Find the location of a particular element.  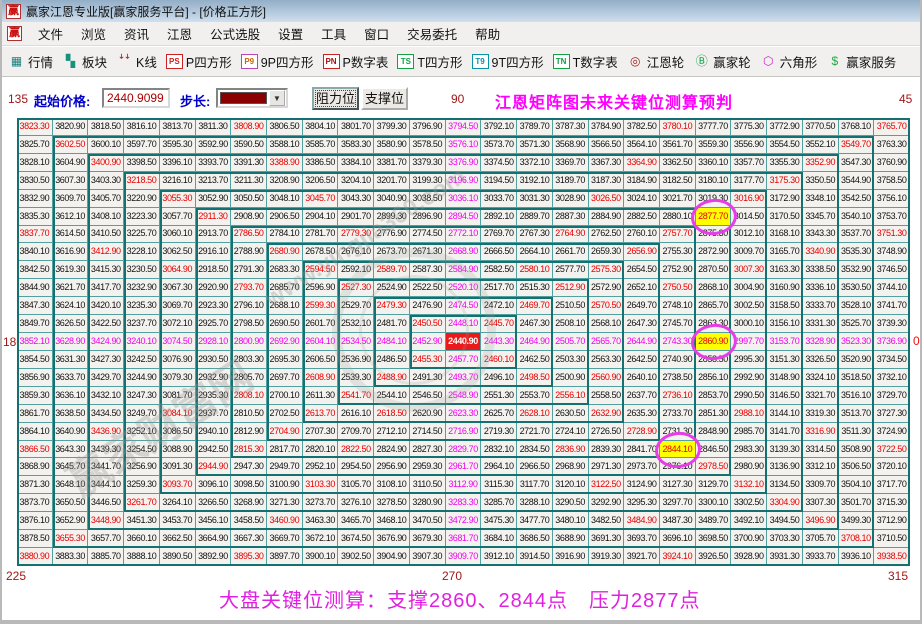

price-cell: 2712.10 is located at coordinates (392, 431).